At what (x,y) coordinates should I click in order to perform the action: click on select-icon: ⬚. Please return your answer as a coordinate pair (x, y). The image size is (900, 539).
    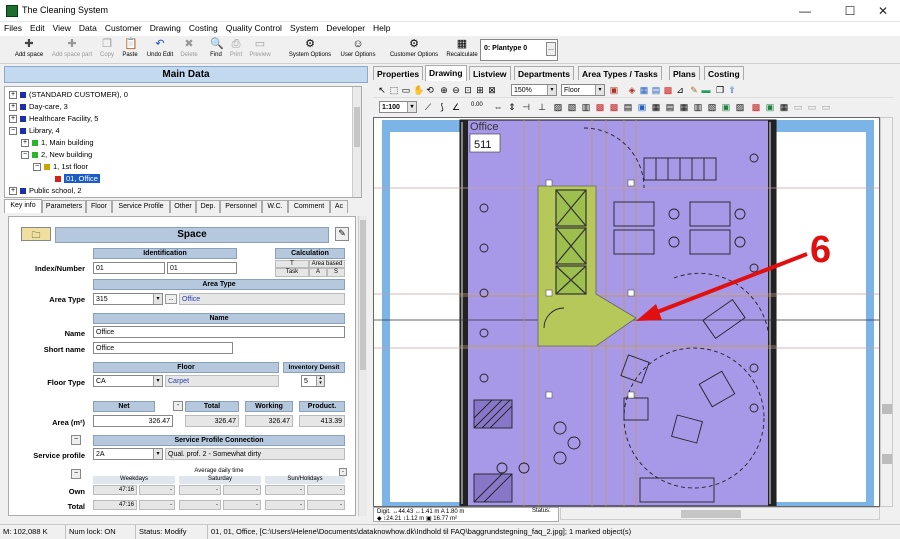
    Looking at the image, I should click on (394, 90).